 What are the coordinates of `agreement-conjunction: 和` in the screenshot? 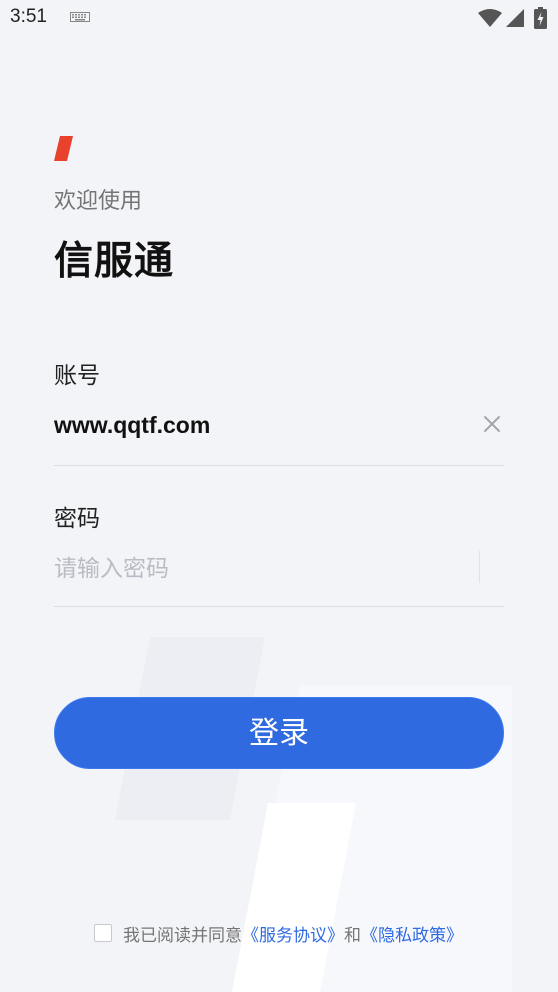 It's located at (352, 935).